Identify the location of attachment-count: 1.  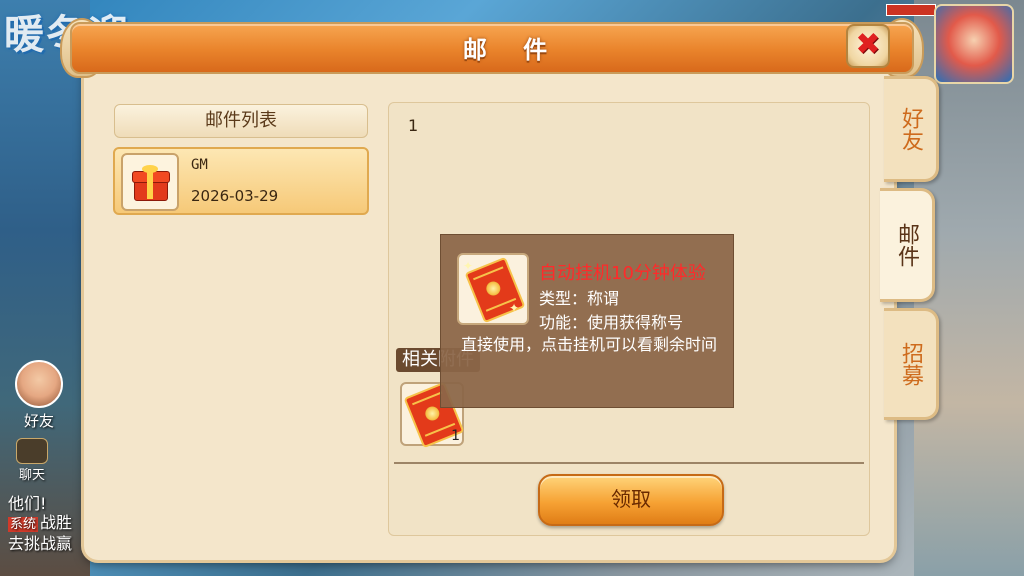
(455, 436).